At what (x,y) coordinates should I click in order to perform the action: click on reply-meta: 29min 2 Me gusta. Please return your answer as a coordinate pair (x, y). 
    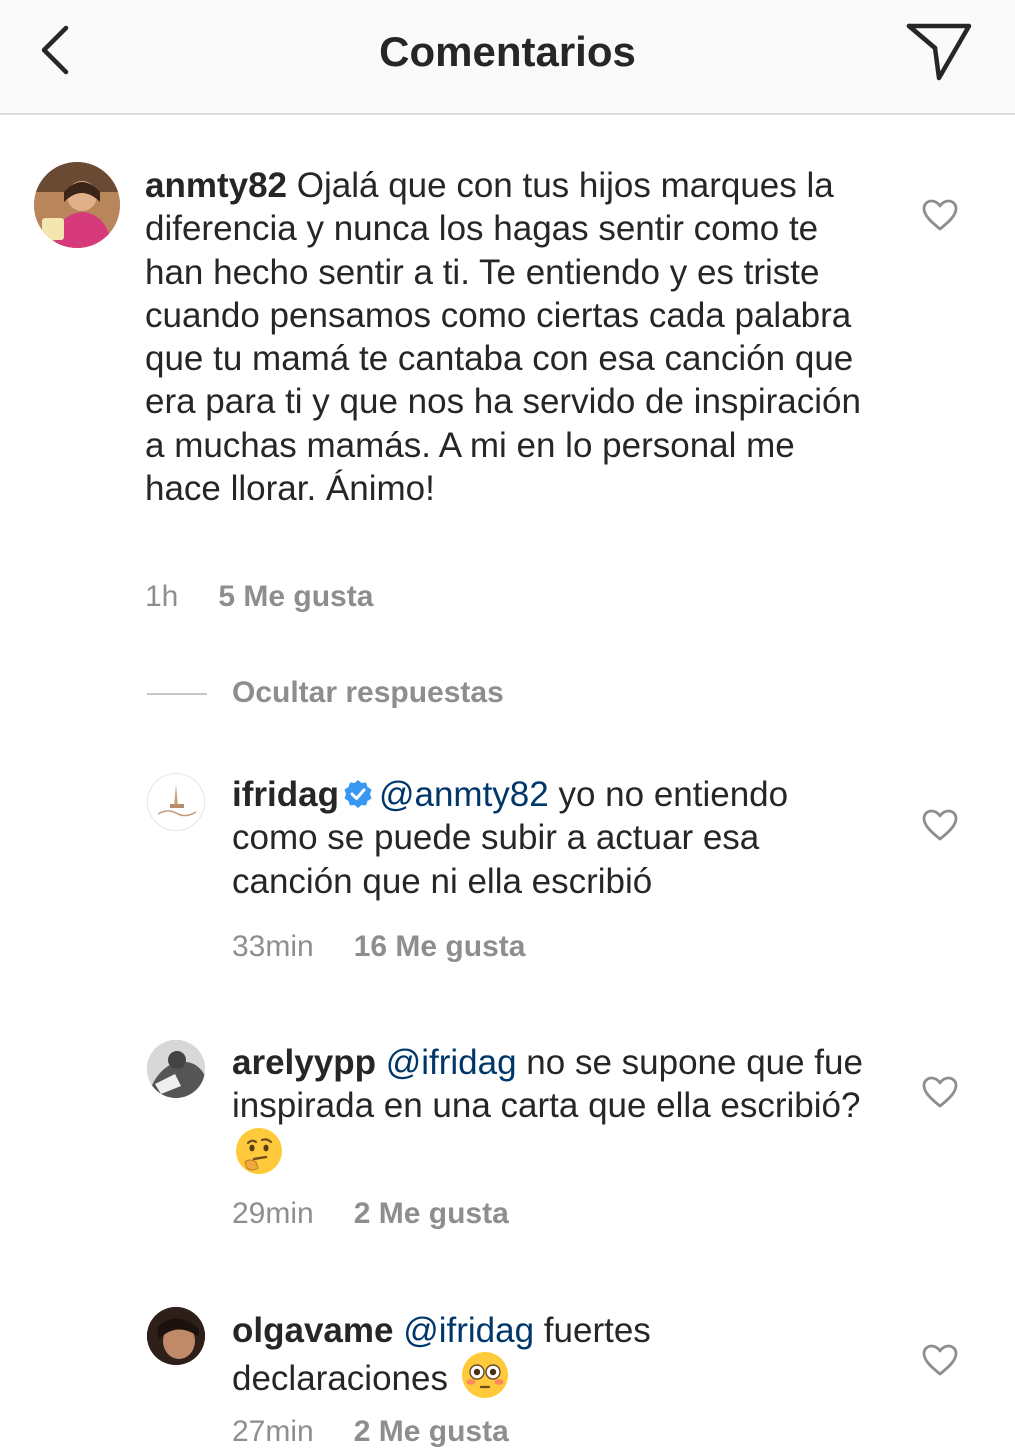
    Looking at the image, I should click on (370, 1214).